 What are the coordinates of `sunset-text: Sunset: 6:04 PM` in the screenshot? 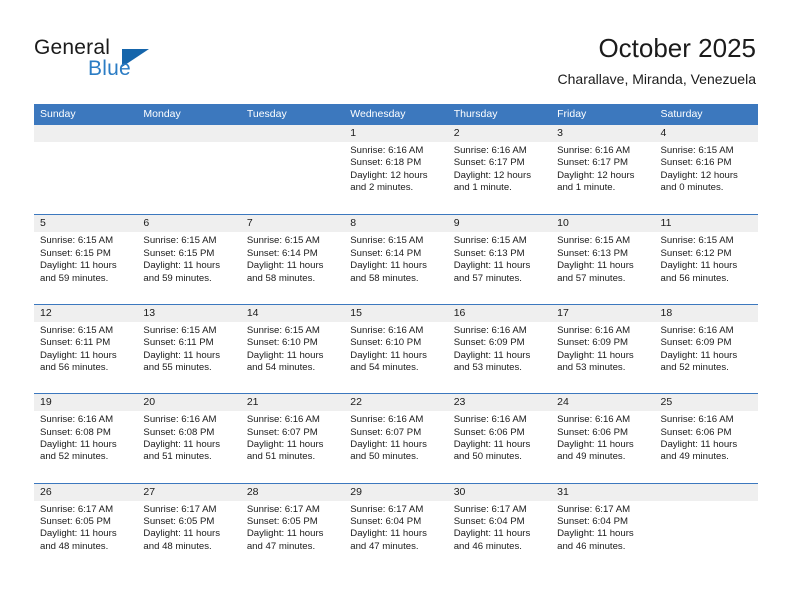 It's located at (386, 521).